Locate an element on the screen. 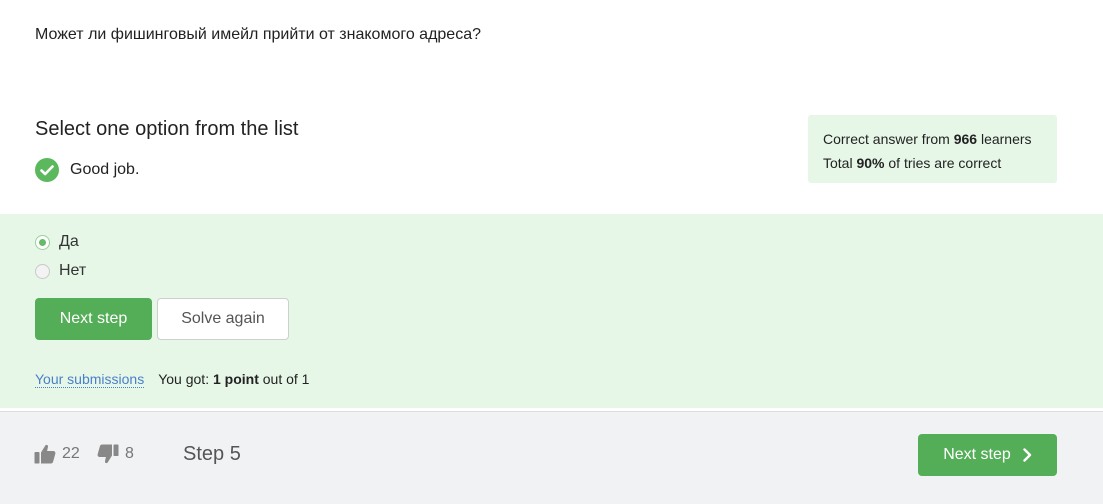 This screenshot has width=1103, height=504. stats-learners: Correct answer from 966 learners is located at coordinates (932, 139).